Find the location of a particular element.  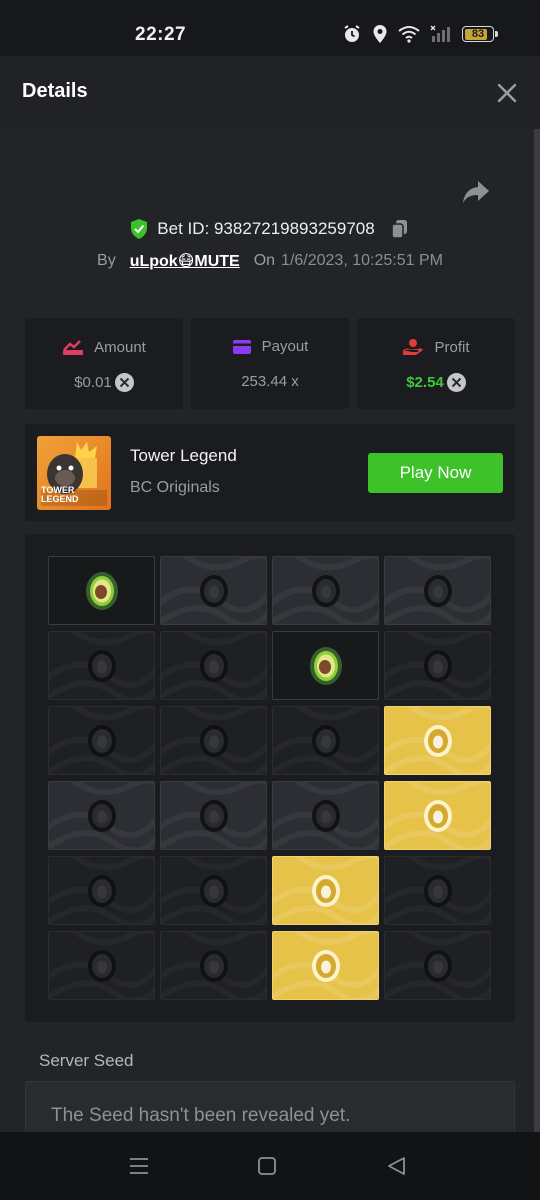

username-link: uLpok😷MUTE is located at coordinates (185, 261).